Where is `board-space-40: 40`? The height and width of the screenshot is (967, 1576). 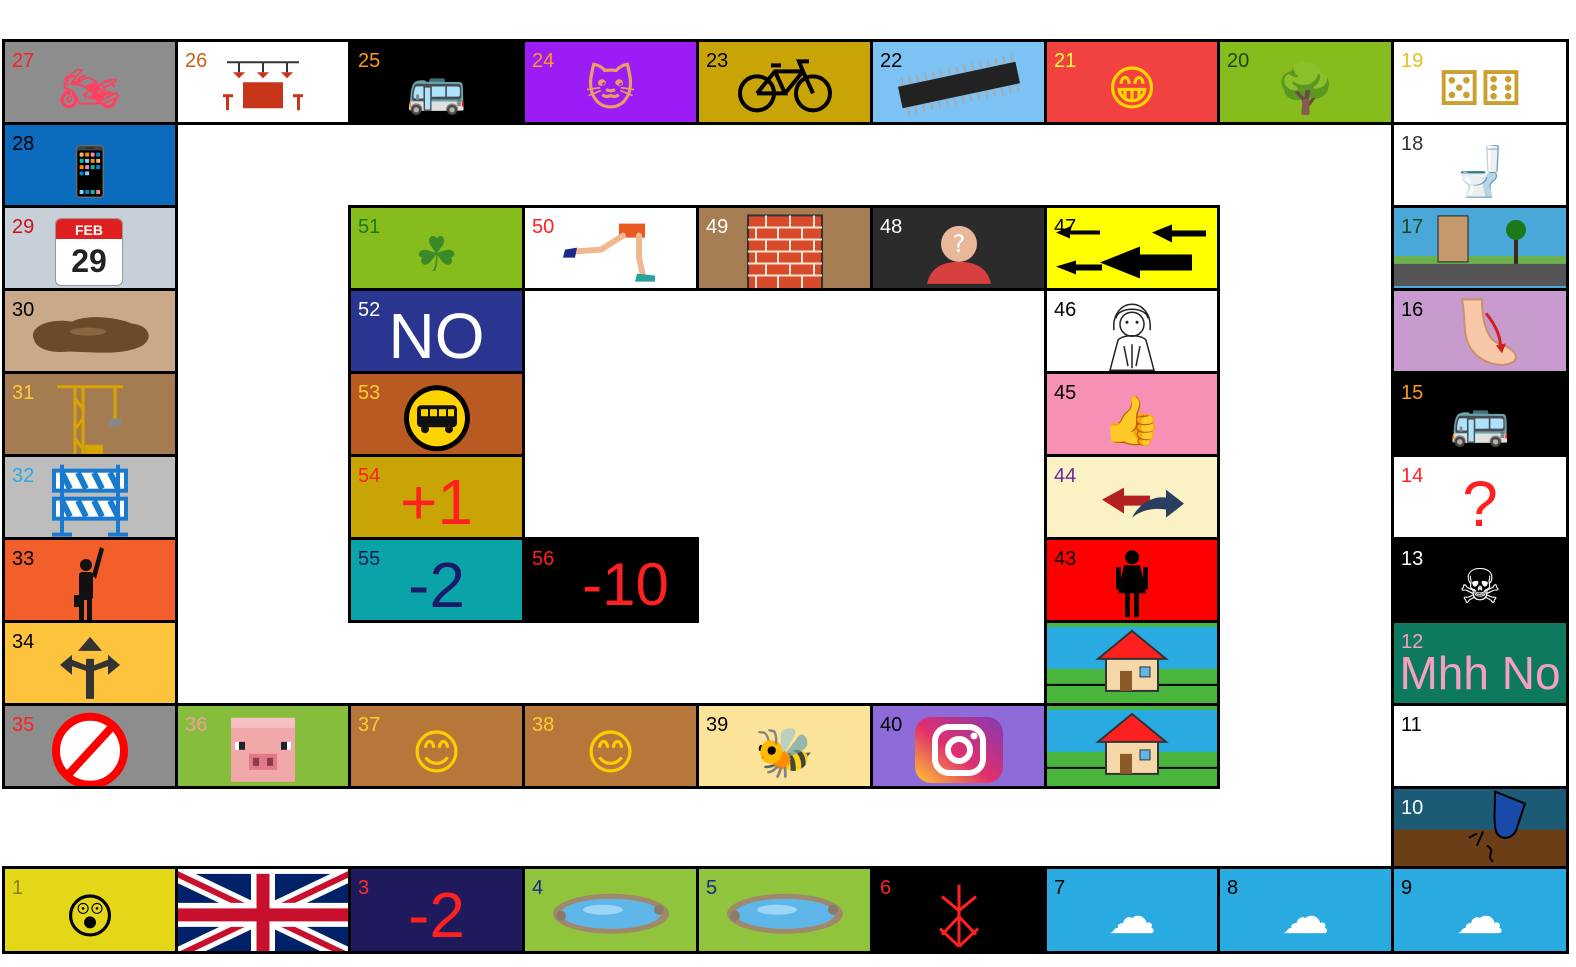 board-space-40: 40 is located at coordinates (958, 746).